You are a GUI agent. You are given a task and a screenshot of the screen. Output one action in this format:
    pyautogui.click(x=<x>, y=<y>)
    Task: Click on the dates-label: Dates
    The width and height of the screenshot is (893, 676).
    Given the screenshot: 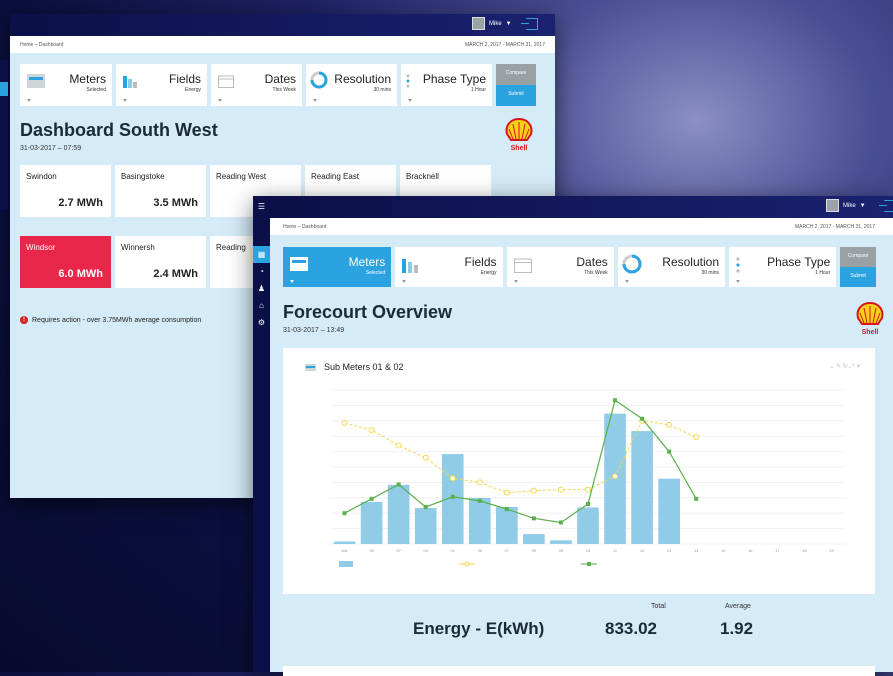 What is the action you would take?
    pyautogui.click(x=592, y=262)
    